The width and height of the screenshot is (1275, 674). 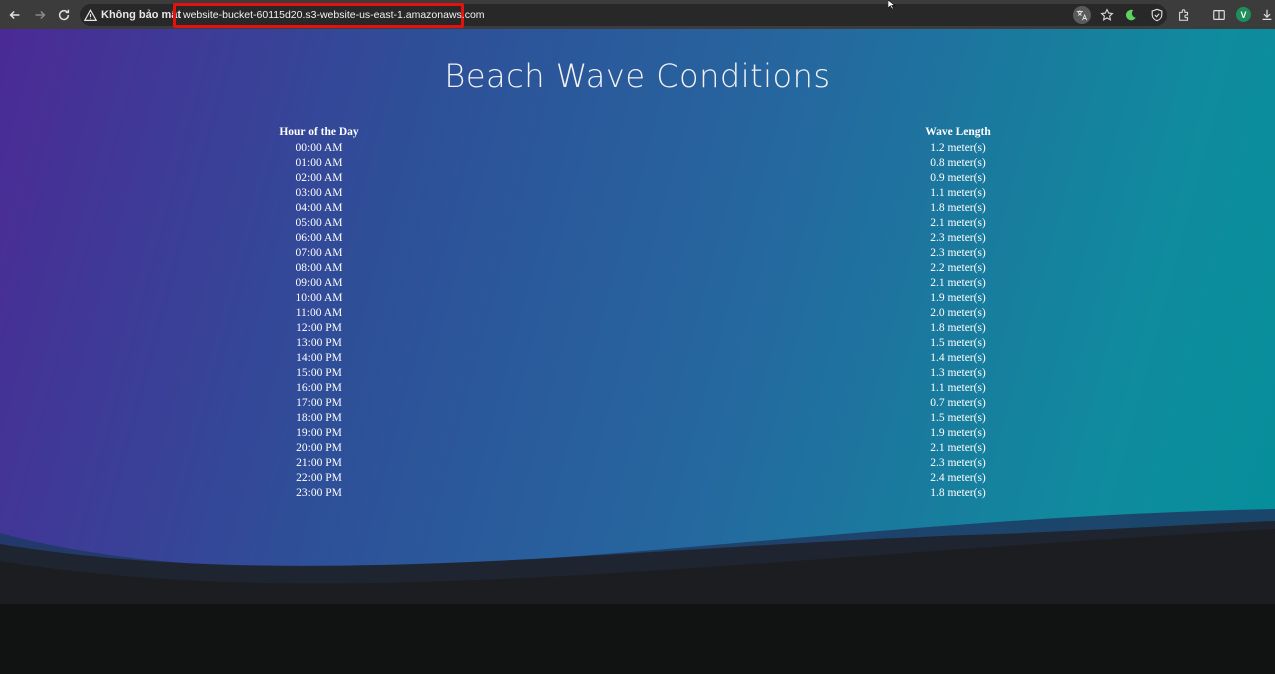 What do you see at coordinates (958, 478) in the screenshot?
I see `wave-length-cell: 2.4 meter(s)` at bounding box center [958, 478].